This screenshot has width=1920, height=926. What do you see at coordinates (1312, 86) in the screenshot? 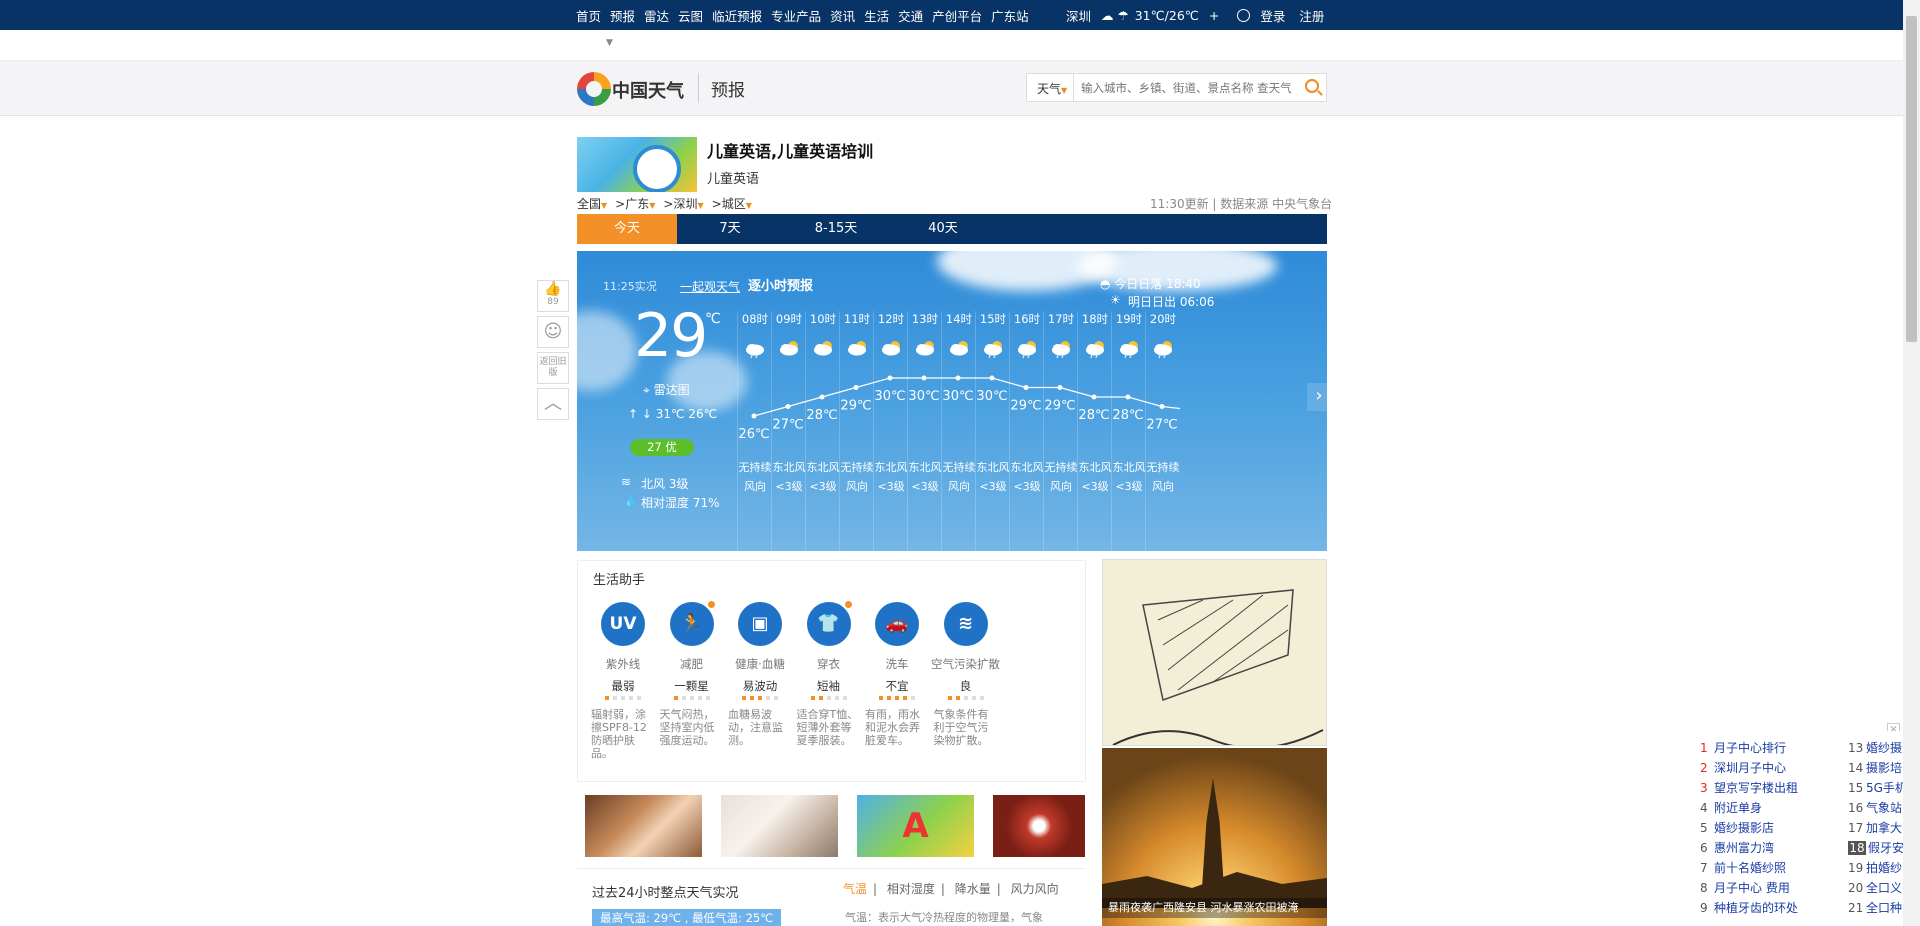
I see `search-icon` at bounding box center [1312, 86].